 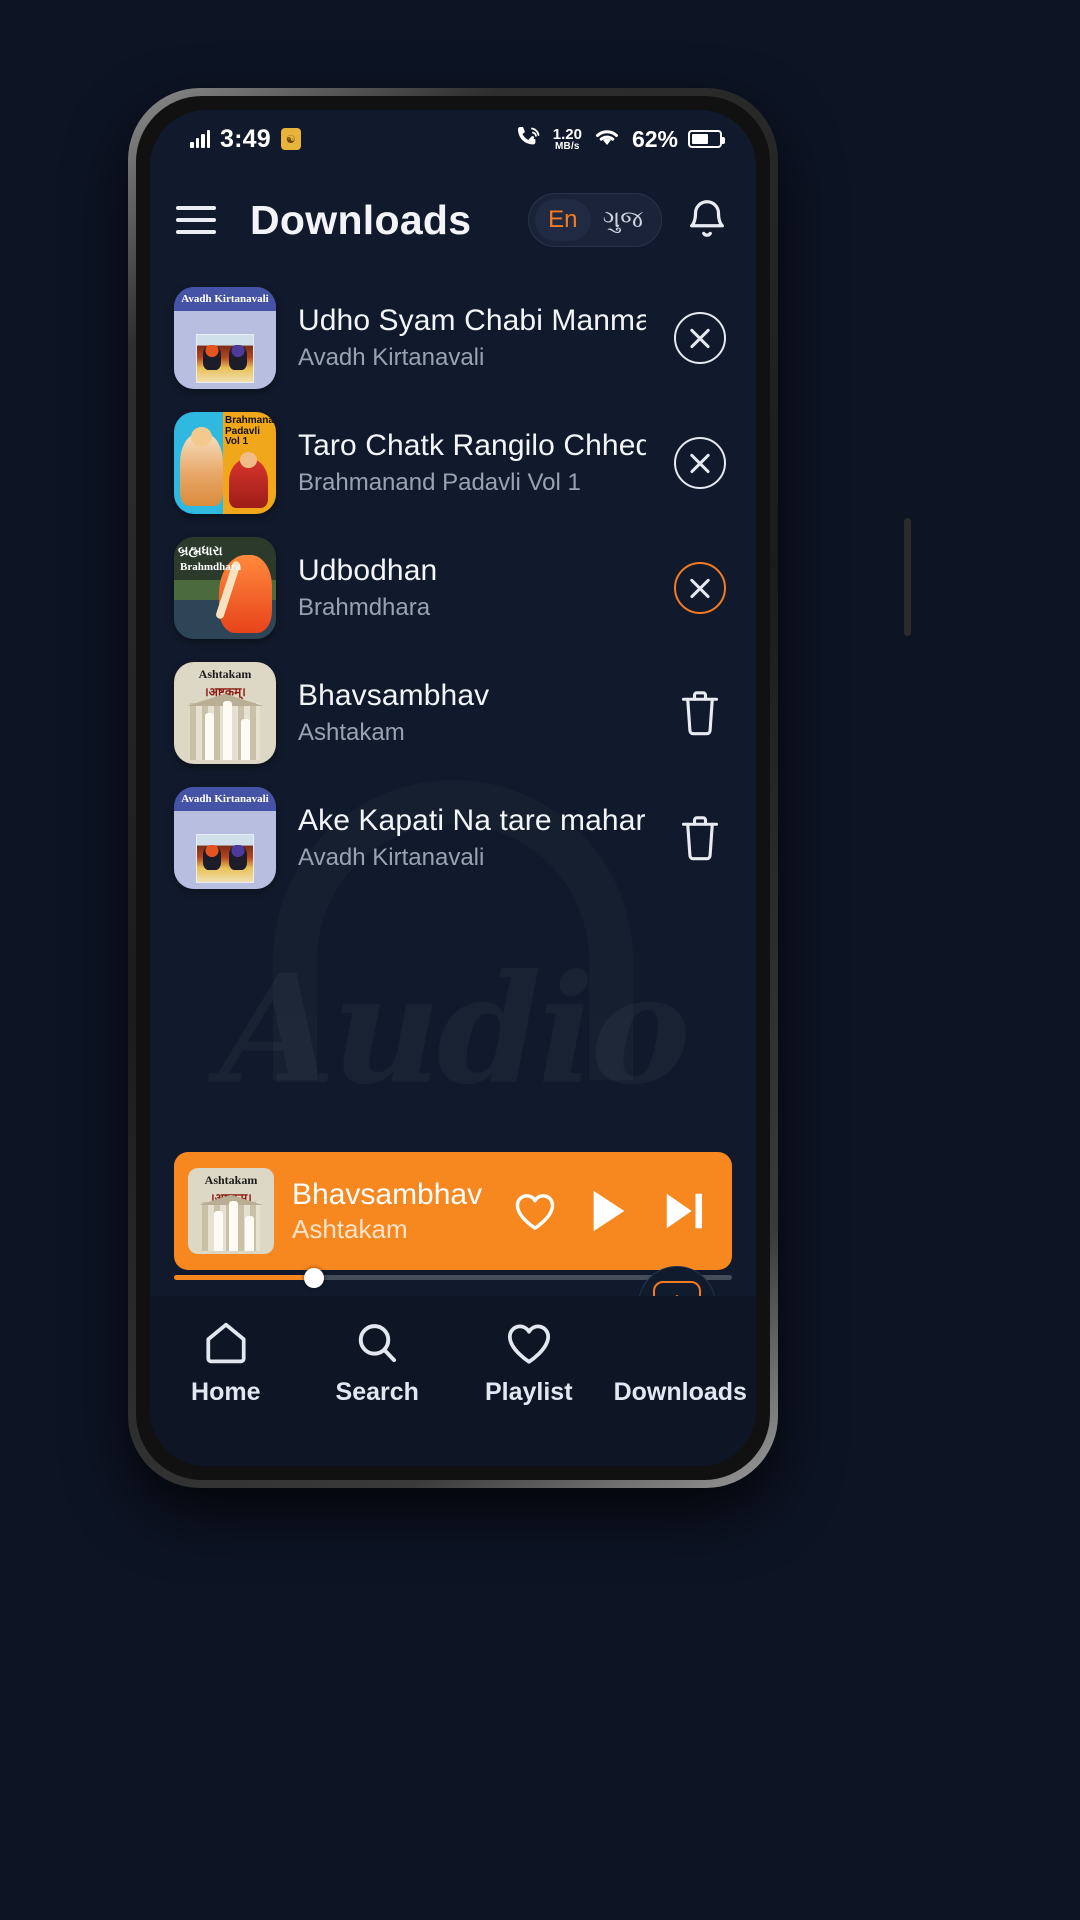 I want to click on status-bar-left: 3:49 ☯, so click(x=245, y=139).